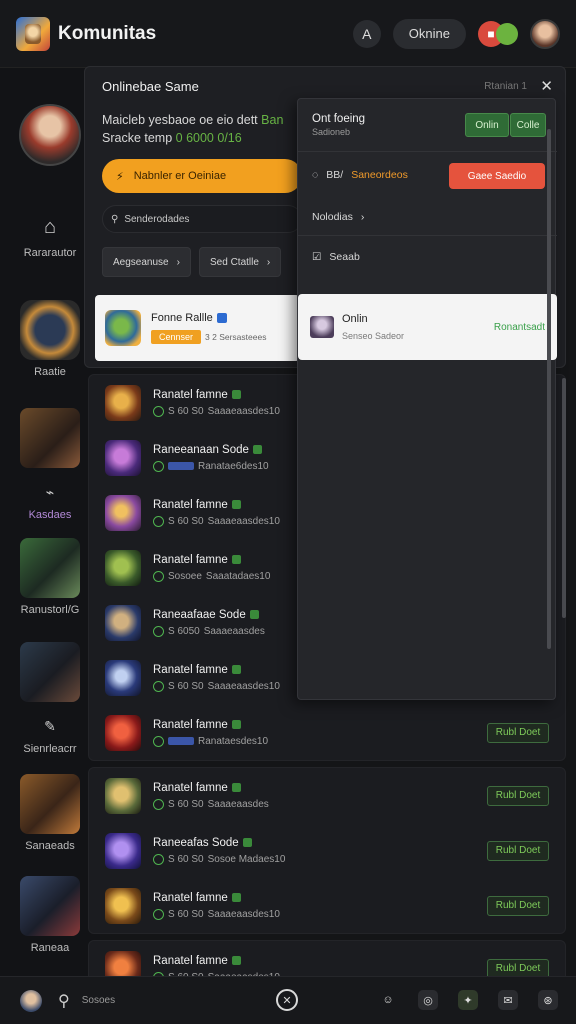 The height and width of the screenshot is (1024, 576). I want to click on popover-online-card: Onlin Senseo Sadeor Ronantsadt, so click(427, 327).